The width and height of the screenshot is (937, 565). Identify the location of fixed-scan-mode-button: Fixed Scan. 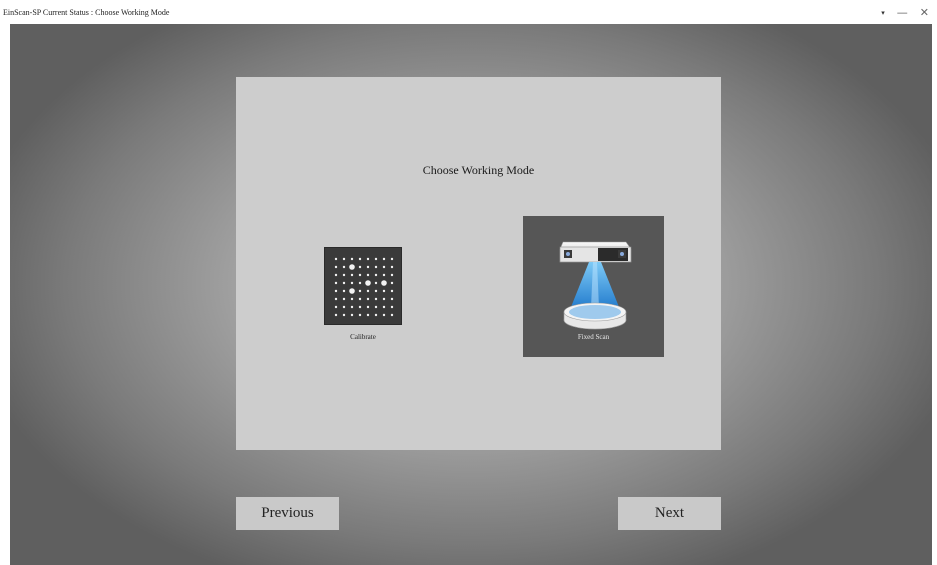
(593, 286).